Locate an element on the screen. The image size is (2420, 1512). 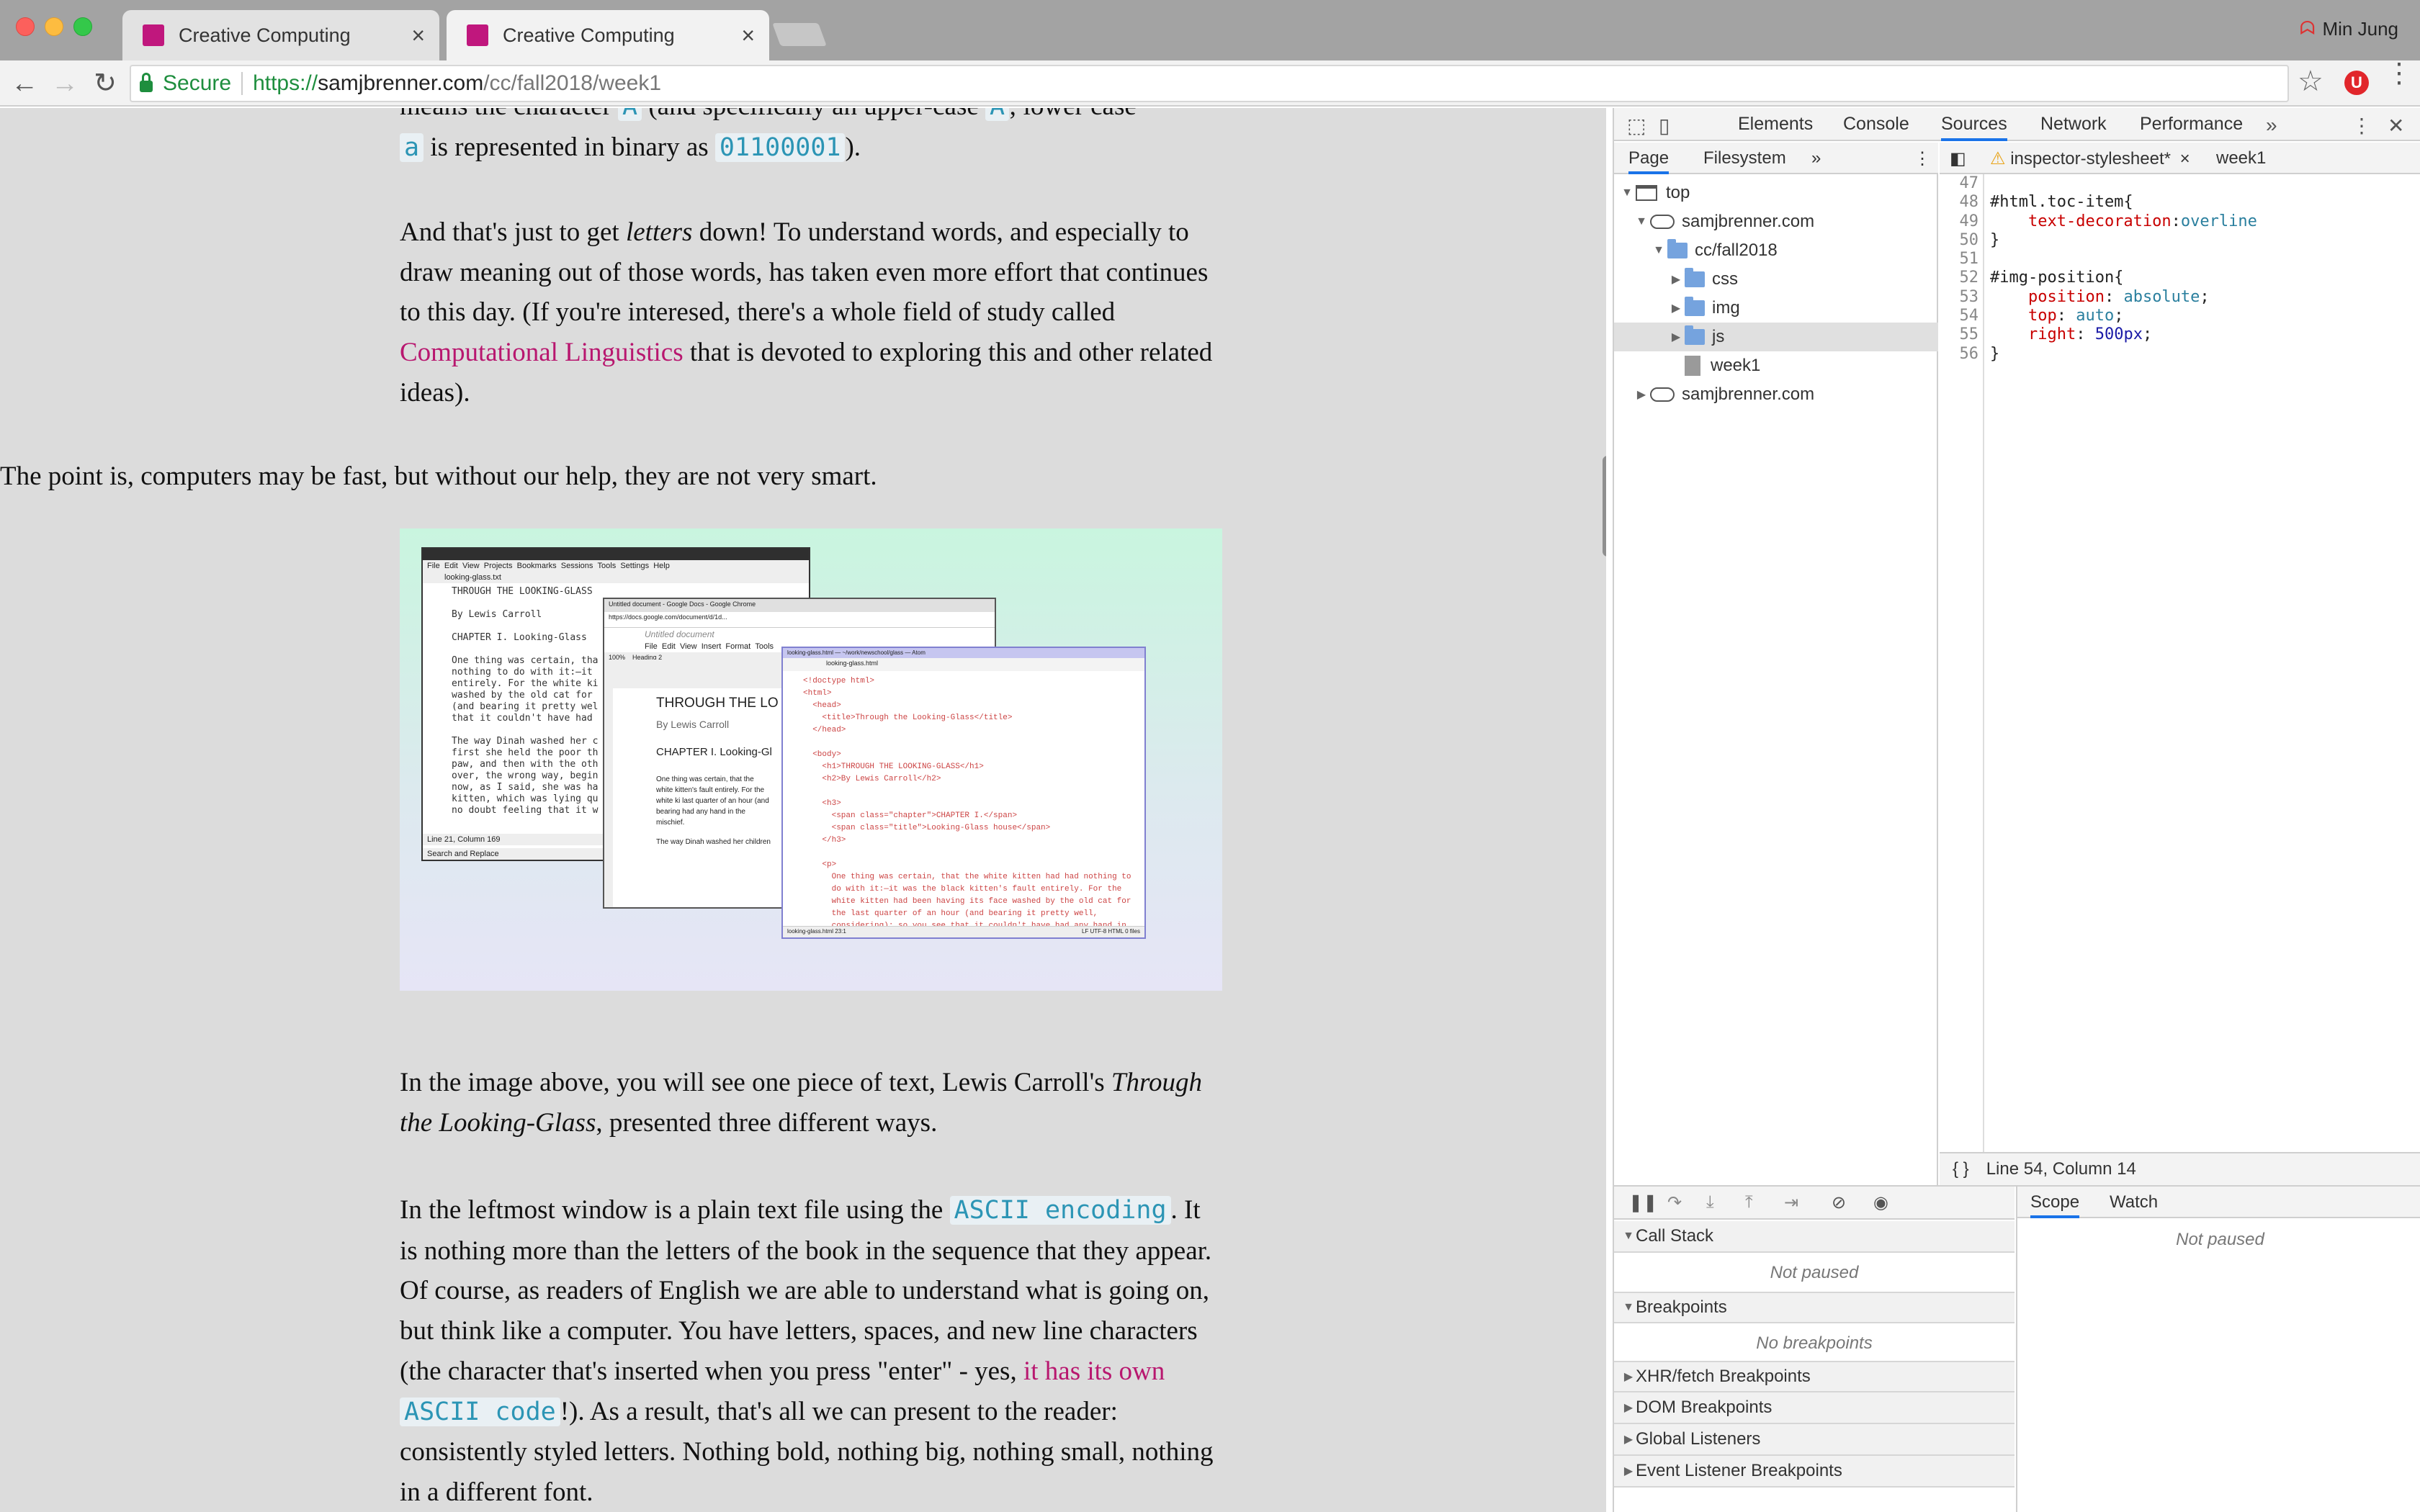
close-window-button is located at coordinates (26, 26).